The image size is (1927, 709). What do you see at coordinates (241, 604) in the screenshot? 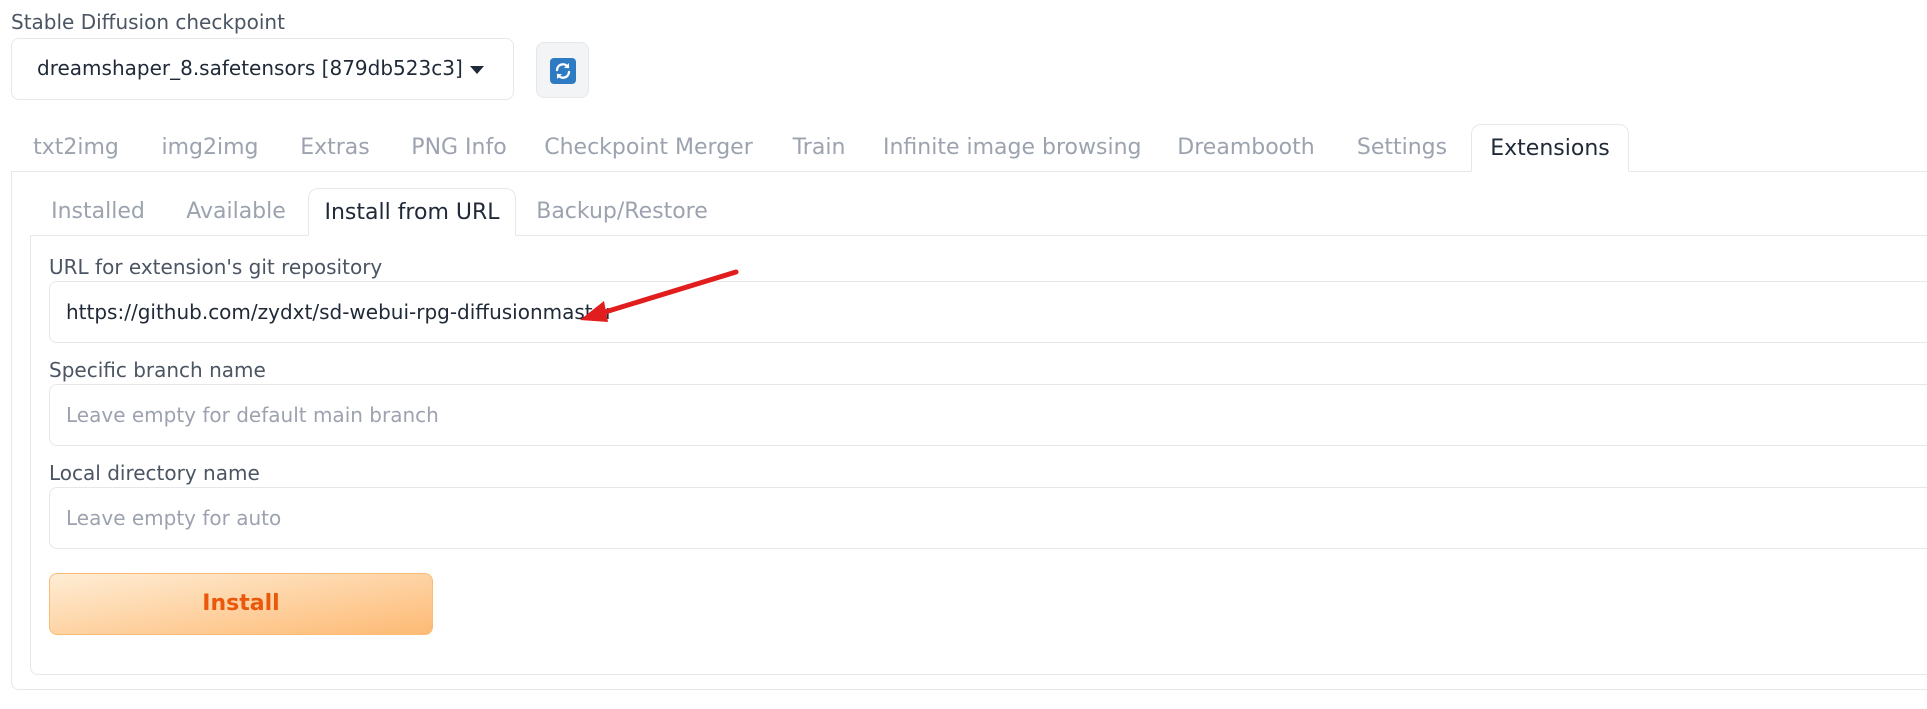
I see `install-button: Install` at bounding box center [241, 604].